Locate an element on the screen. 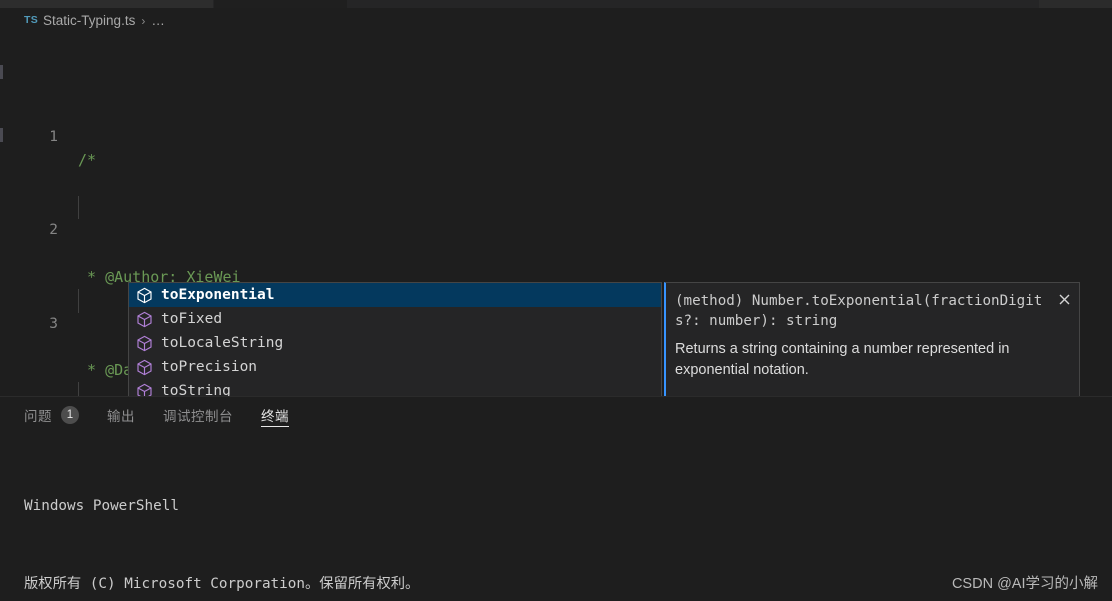 This screenshot has width=1112, height=601. typescript-file-icon: TS is located at coordinates (31, 19).